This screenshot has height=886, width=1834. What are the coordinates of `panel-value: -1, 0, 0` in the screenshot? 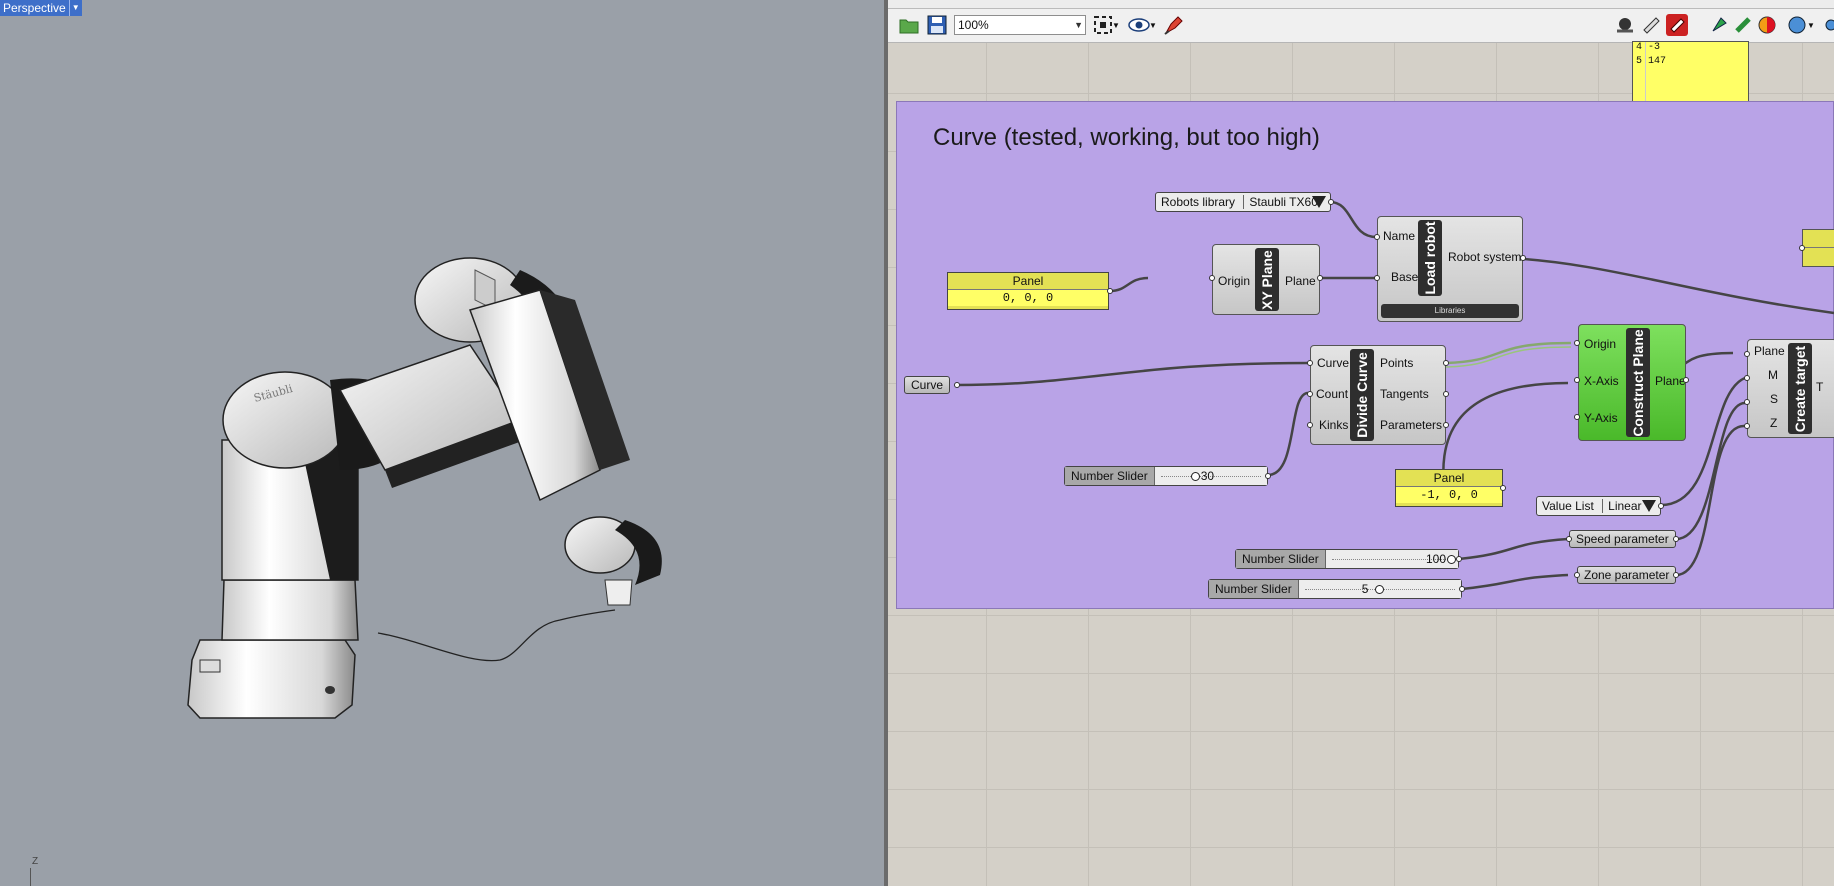 It's located at (1449, 495).